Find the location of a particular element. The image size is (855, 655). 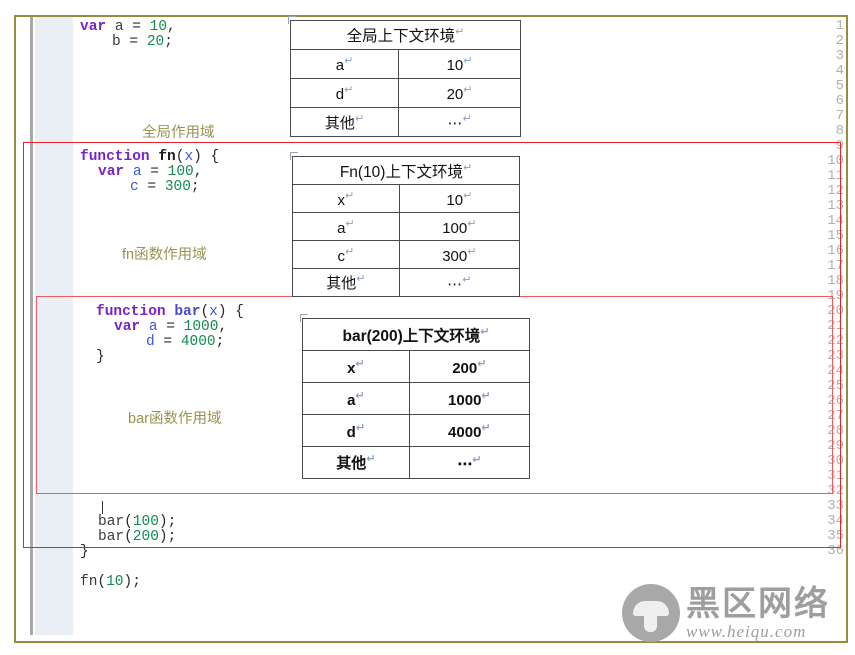

table-row: Fn(10)上下文环境↵ is located at coordinates (406, 170).